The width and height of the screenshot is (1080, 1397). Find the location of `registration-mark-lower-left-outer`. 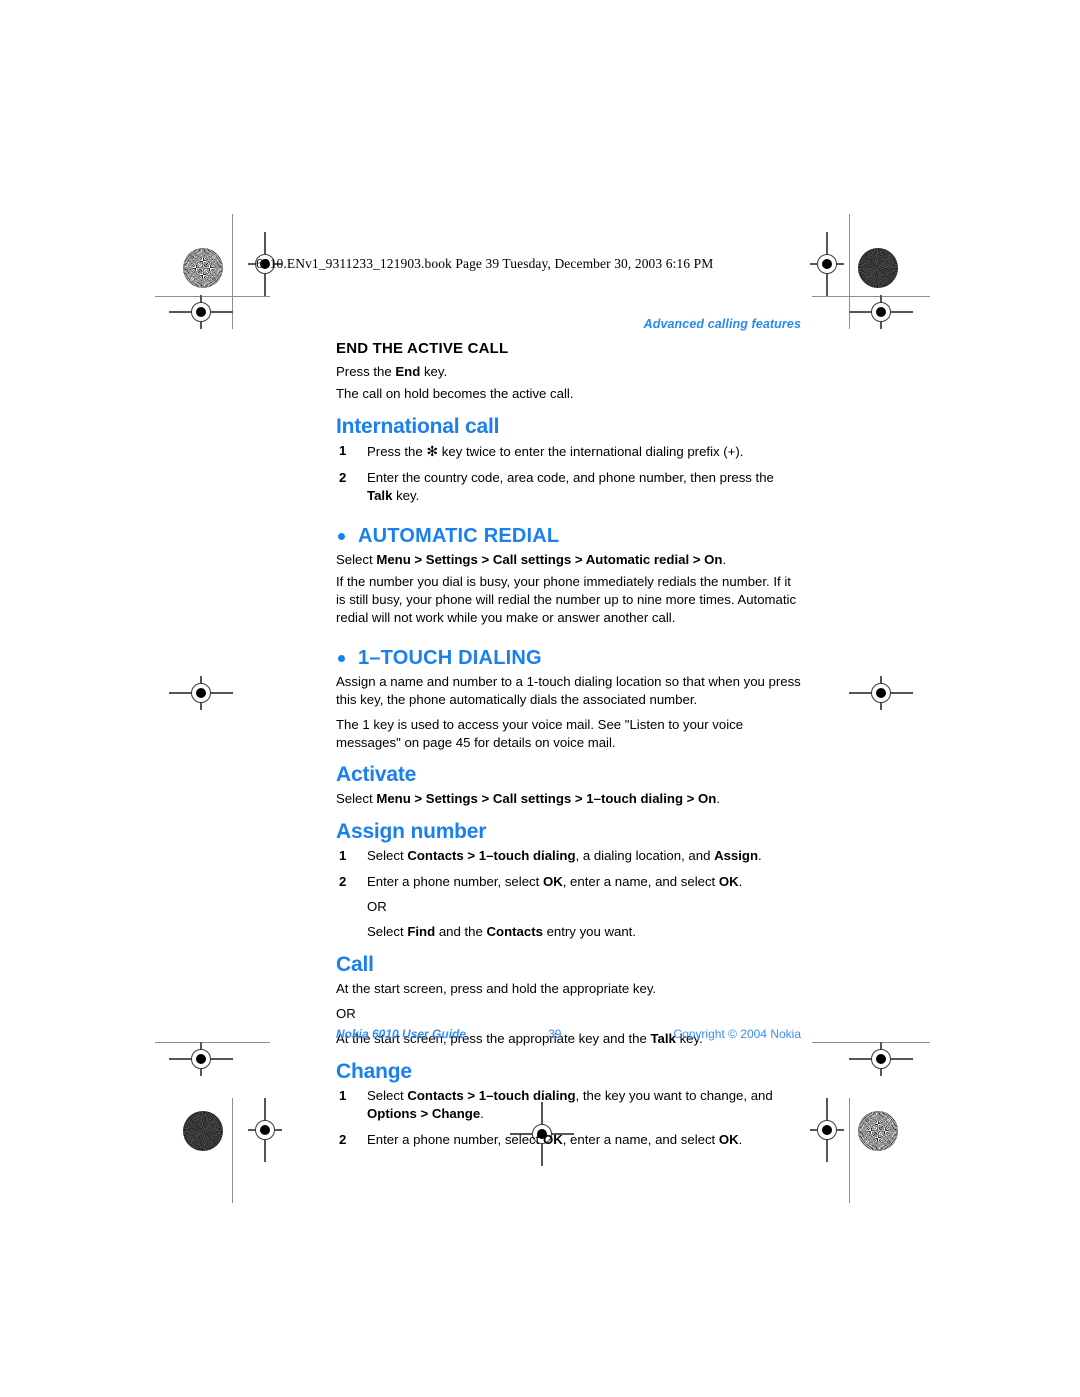

registration-mark-lower-left-outer is located at coordinates (201, 1059).